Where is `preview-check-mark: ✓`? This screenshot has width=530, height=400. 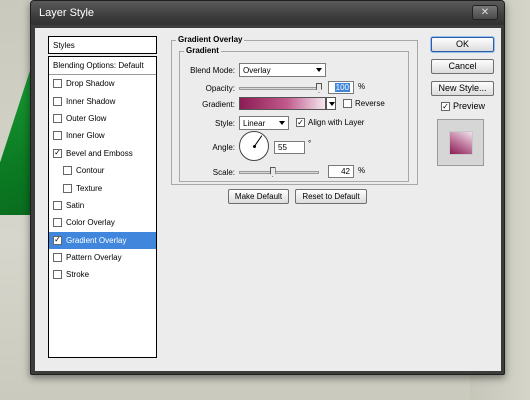 preview-check-mark: ✓ is located at coordinates (445, 106).